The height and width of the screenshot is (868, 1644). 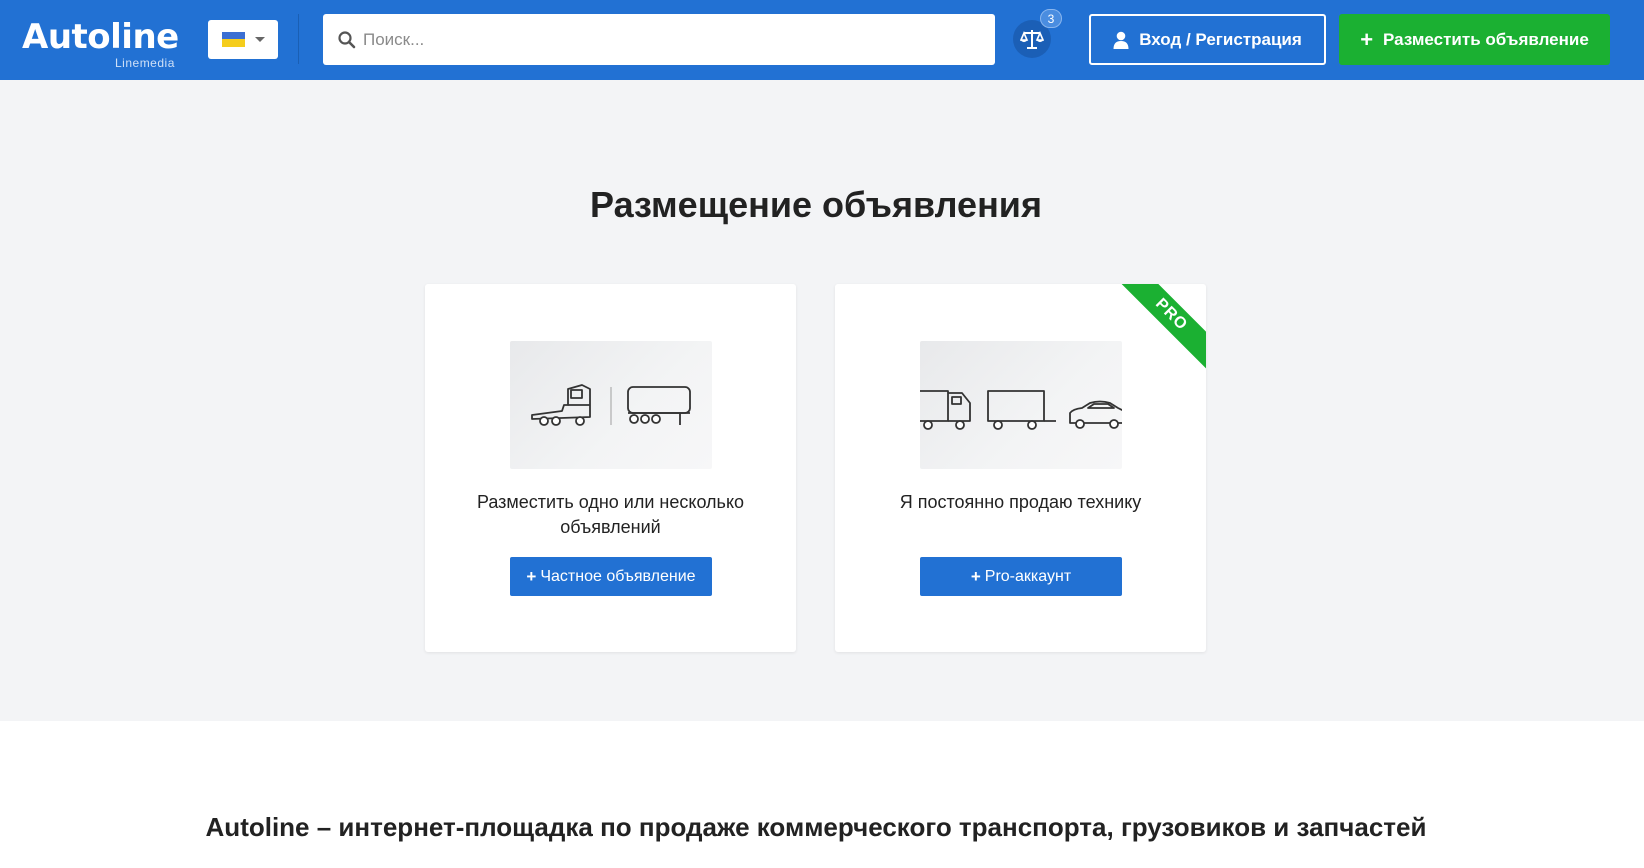 I want to click on truck-trailer-car-icon, so click(x=1021, y=405).